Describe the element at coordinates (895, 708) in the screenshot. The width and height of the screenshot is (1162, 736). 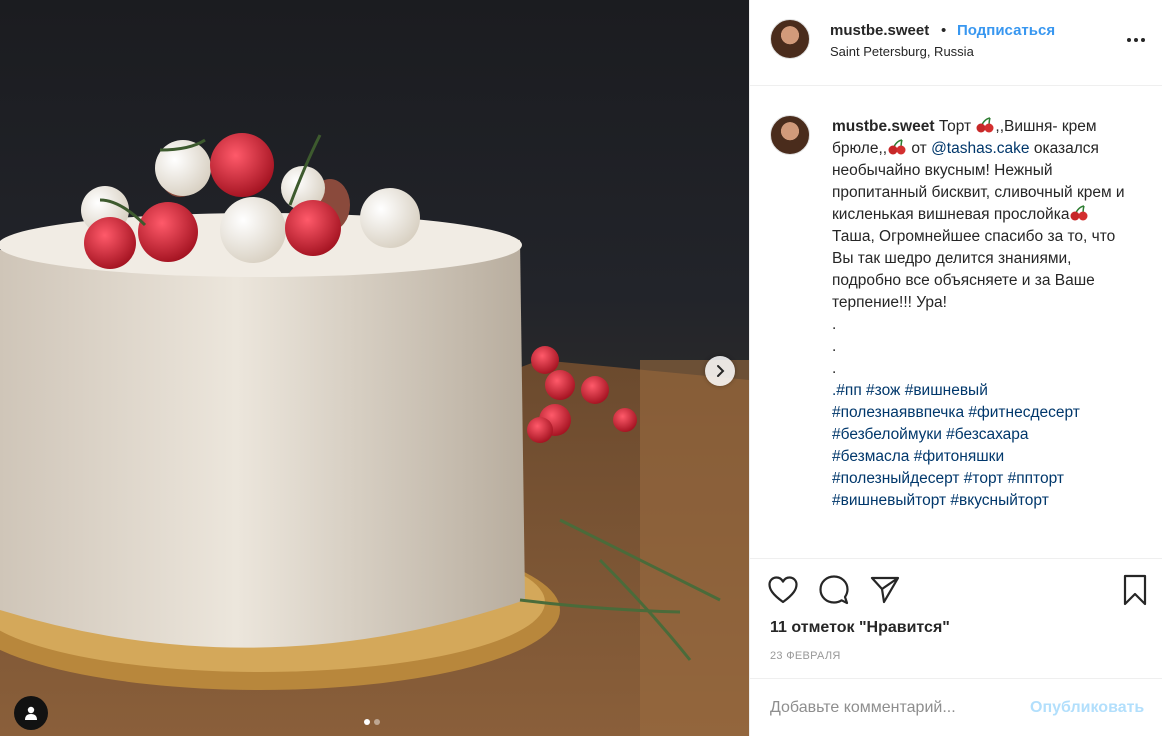
I see `comment-input` at that location.